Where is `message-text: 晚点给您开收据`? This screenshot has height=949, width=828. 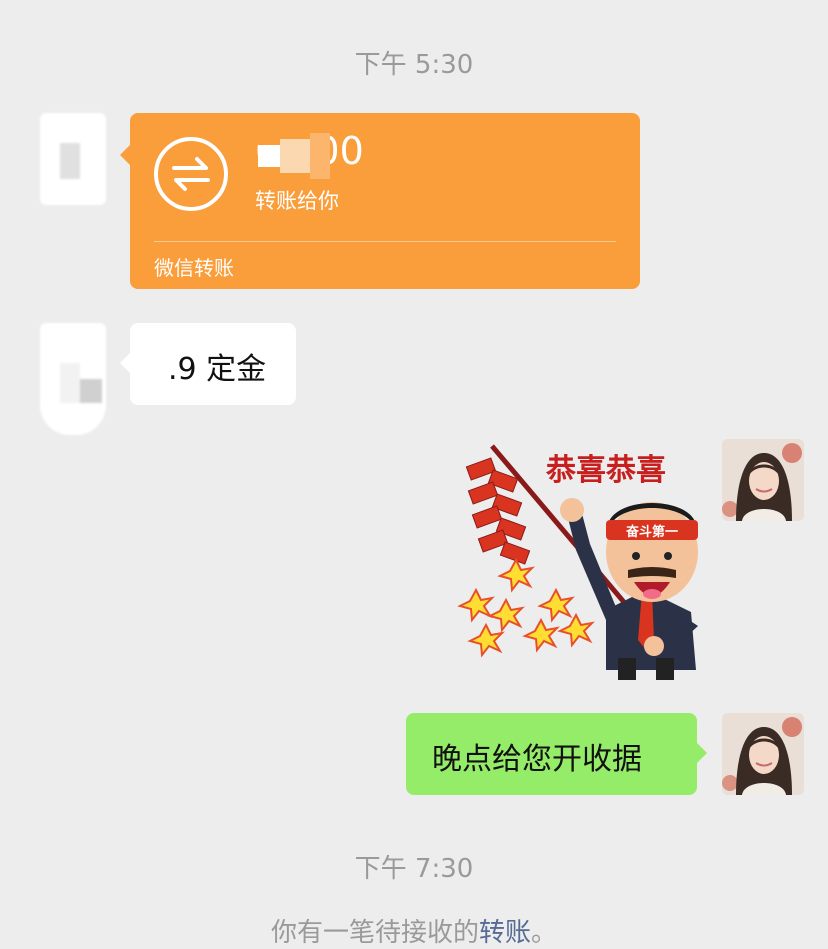 message-text: 晚点给您开收据 is located at coordinates (537, 759).